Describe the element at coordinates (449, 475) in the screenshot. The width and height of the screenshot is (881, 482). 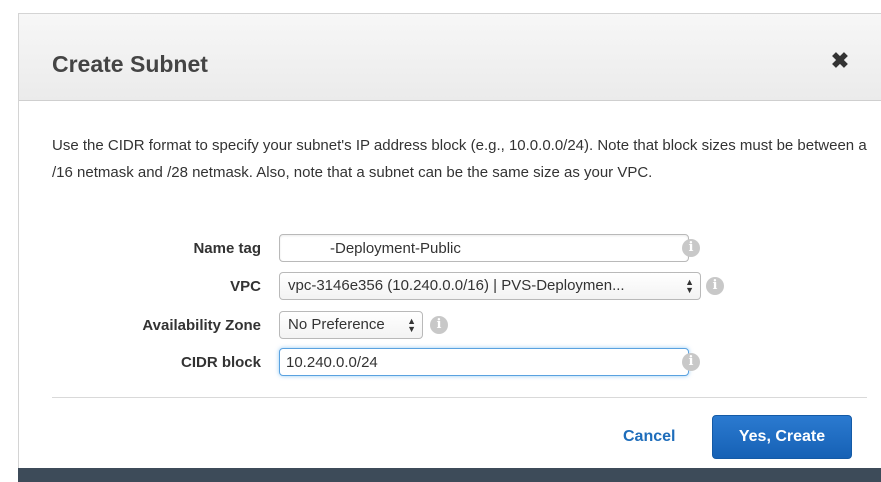
I see `background-page-strip` at that location.